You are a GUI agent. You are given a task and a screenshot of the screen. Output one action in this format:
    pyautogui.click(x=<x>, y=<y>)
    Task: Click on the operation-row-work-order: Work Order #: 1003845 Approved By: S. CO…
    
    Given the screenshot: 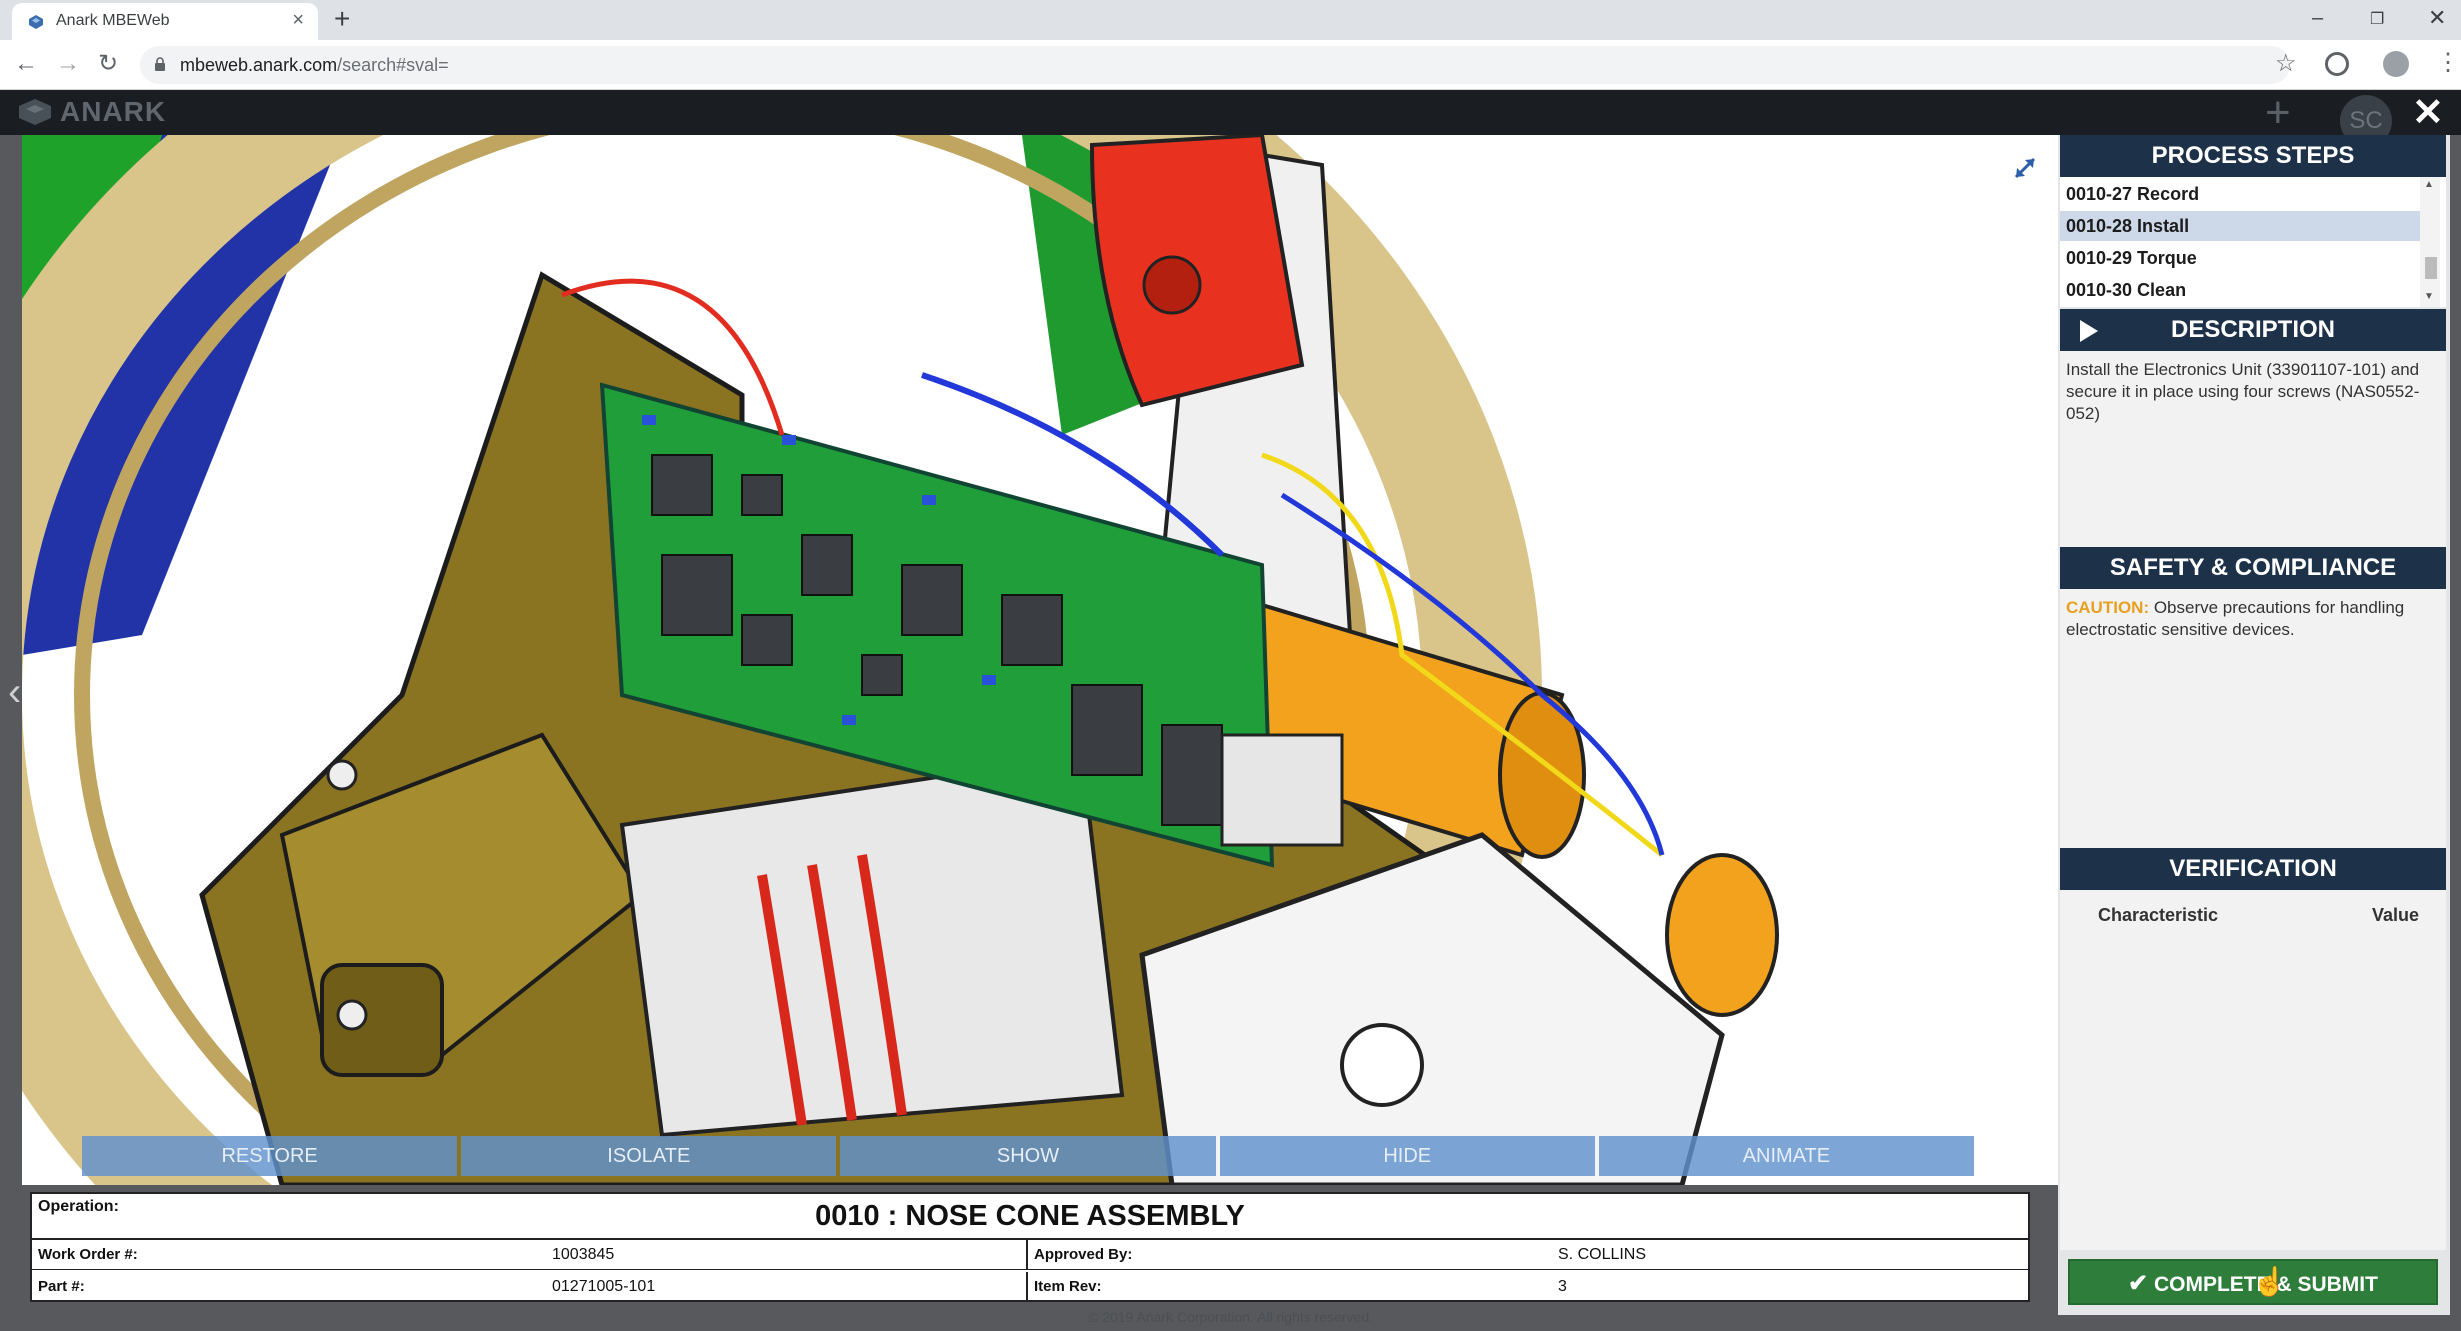 What is the action you would take?
    pyautogui.click(x=1030, y=1255)
    